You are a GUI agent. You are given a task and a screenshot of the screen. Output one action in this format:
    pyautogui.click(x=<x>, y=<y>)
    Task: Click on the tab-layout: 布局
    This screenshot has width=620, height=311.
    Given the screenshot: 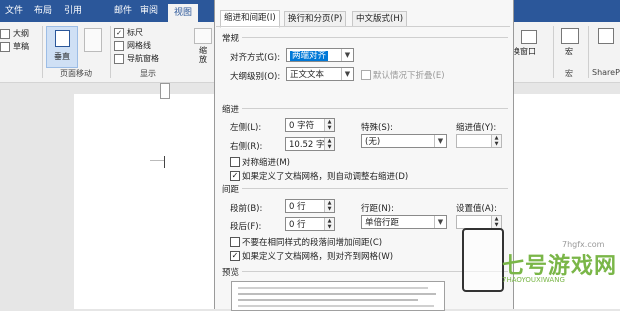 What is the action you would take?
    pyautogui.click(x=43, y=11)
    